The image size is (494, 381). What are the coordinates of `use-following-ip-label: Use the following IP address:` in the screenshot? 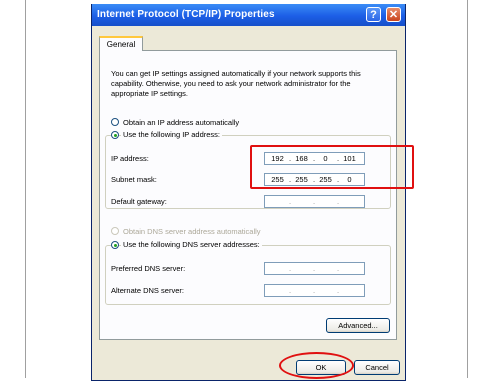 It's located at (171, 134).